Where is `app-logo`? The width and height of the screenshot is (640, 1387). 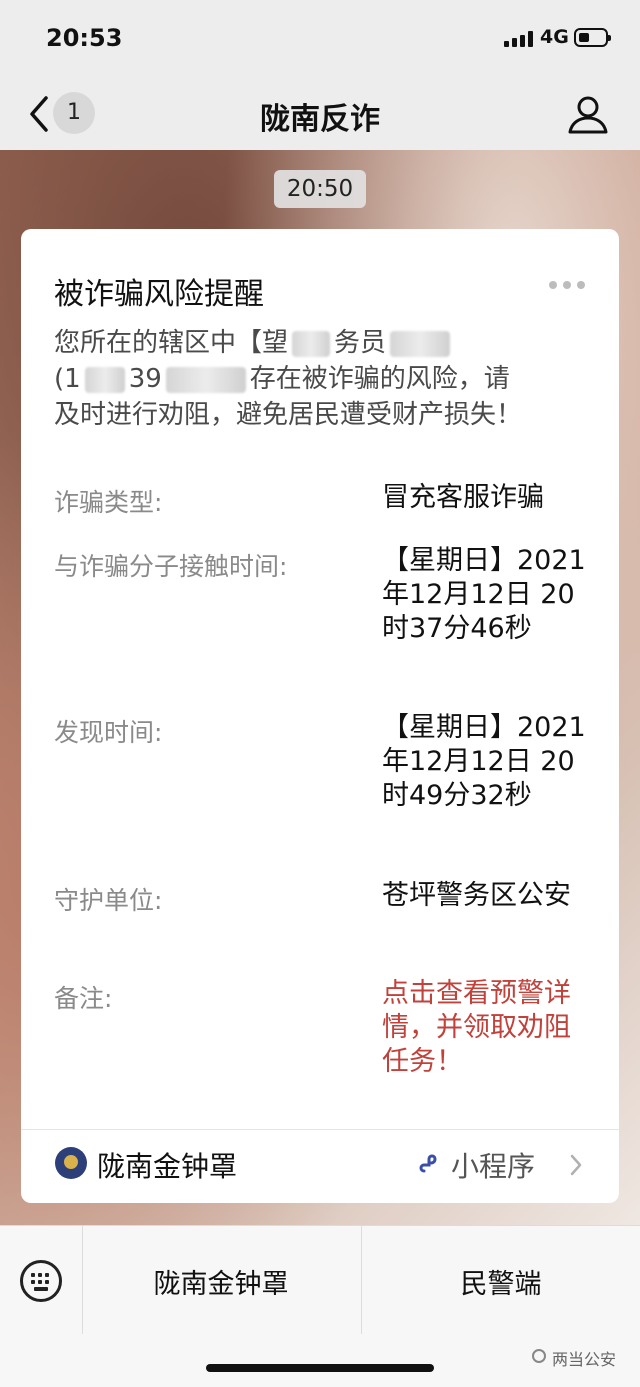 app-logo is located at coordinates (71, 1163).